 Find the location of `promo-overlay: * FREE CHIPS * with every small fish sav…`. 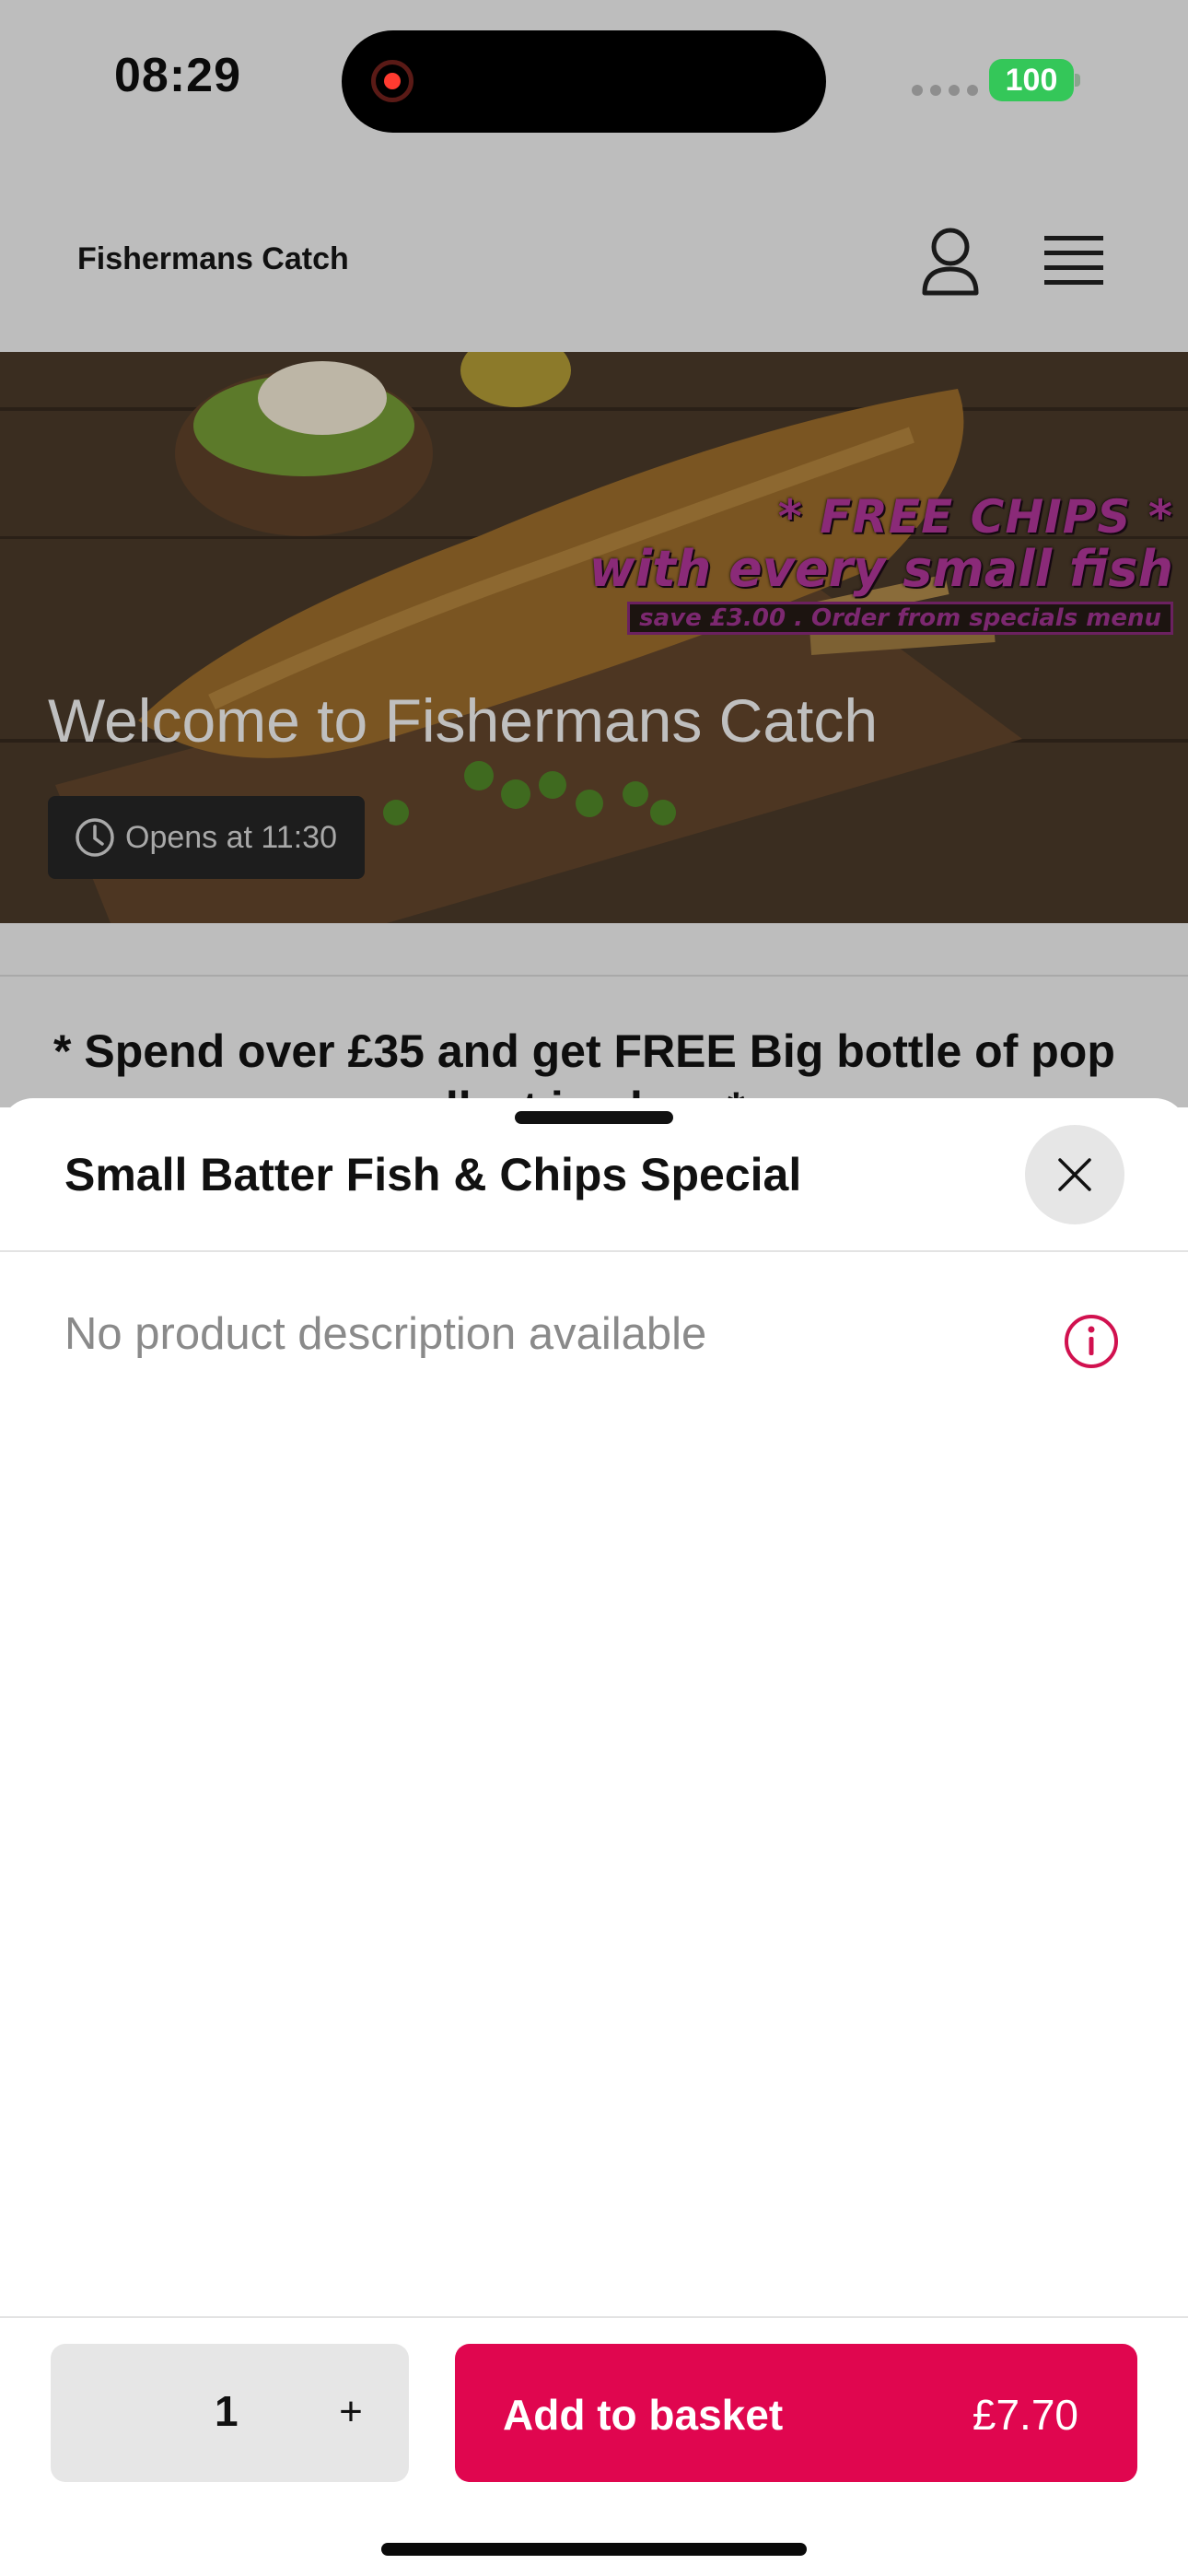

promo-overlay: * FREE CHIPS * with every small fish sav… is located at coordinates (881, 562).